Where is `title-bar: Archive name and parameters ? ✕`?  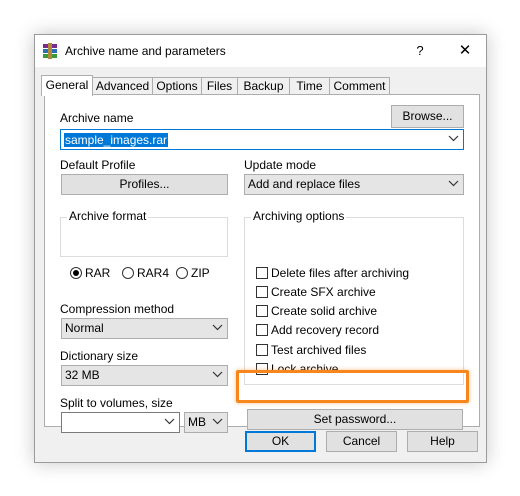 title-bar: Archive name and parameters ? ✕ is located at coordinates (260, 51).